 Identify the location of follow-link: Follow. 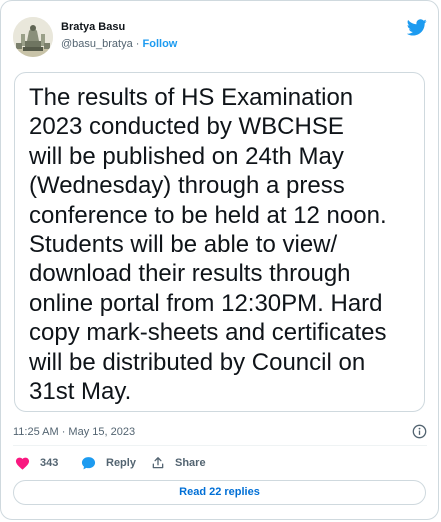
(160, 44).